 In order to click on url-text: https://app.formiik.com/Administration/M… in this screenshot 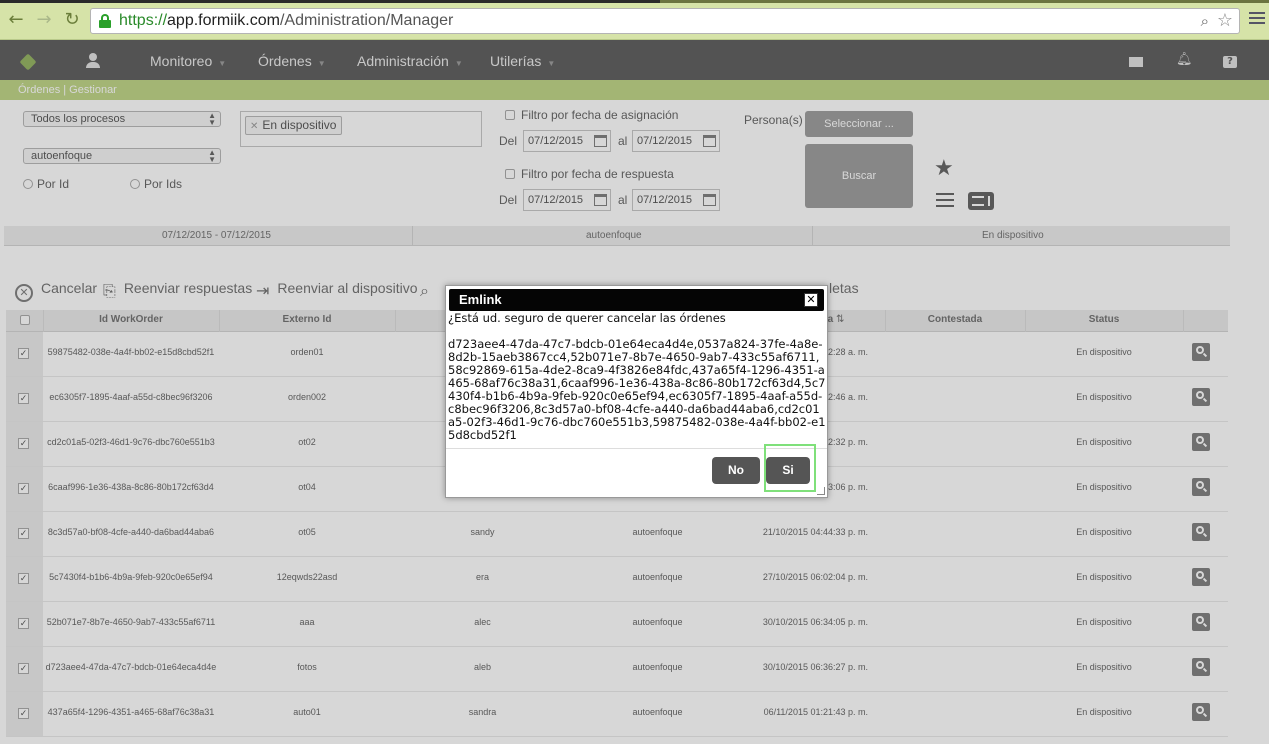, I will do `click(286, 21)`.